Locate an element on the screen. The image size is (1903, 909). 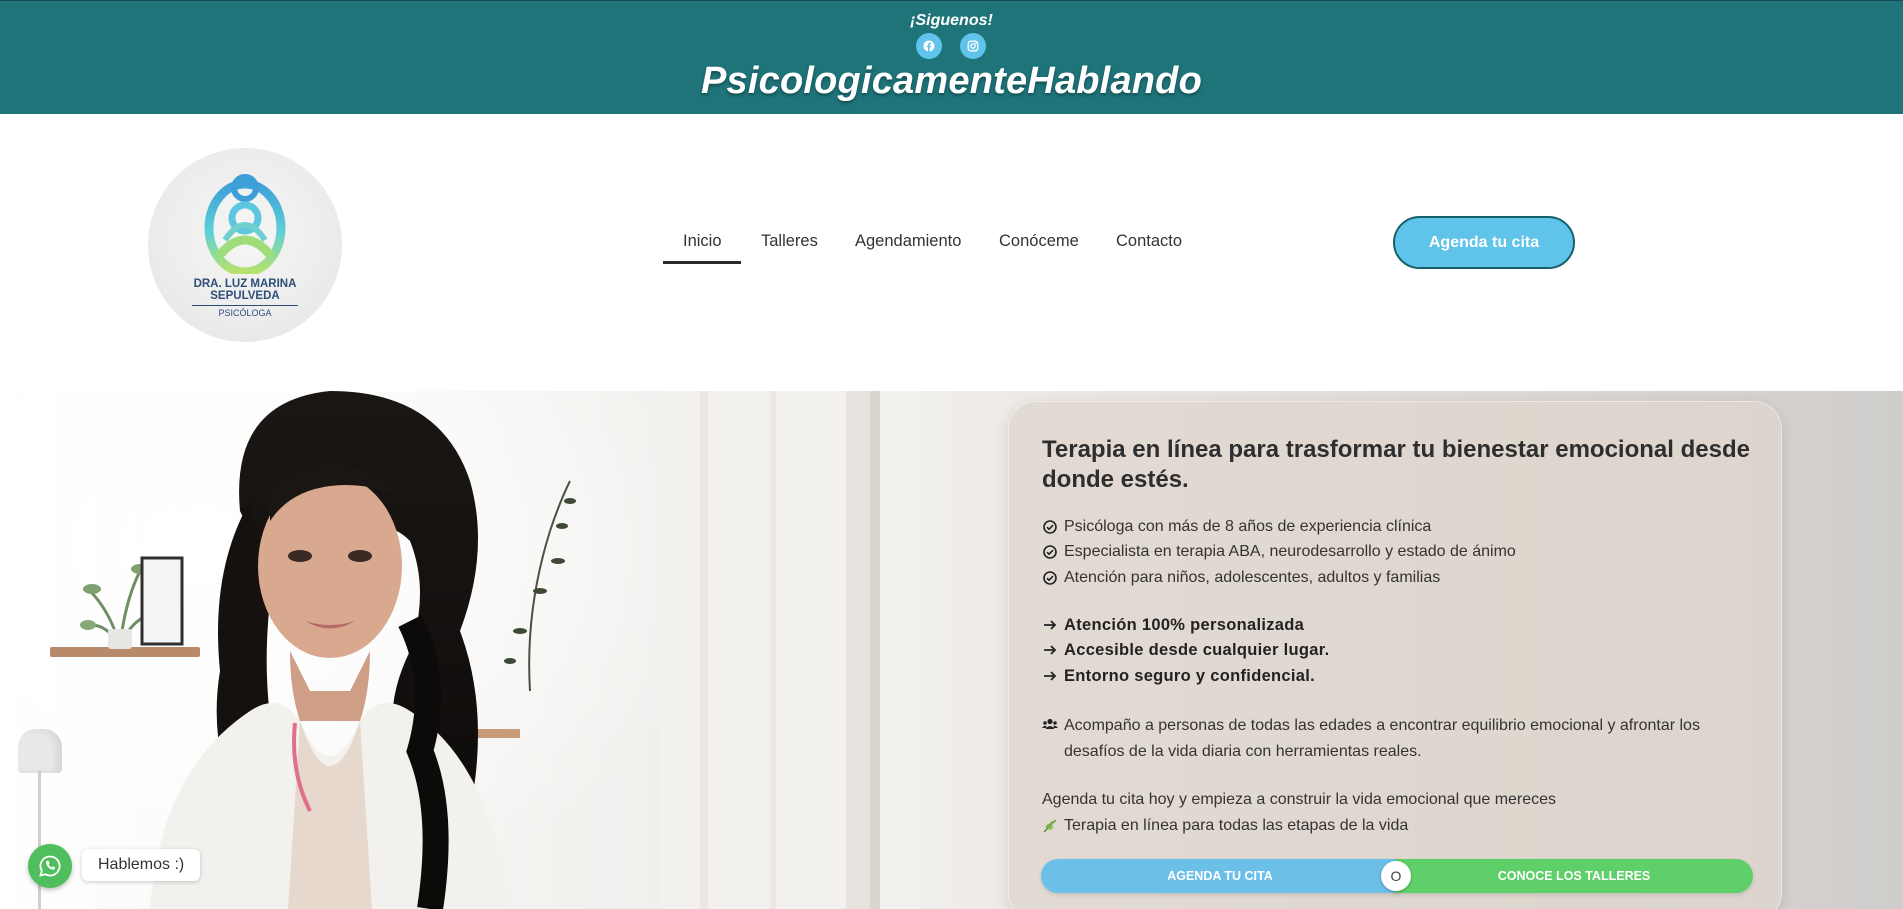
psychologist-photo is located at coordinates (330, 650).